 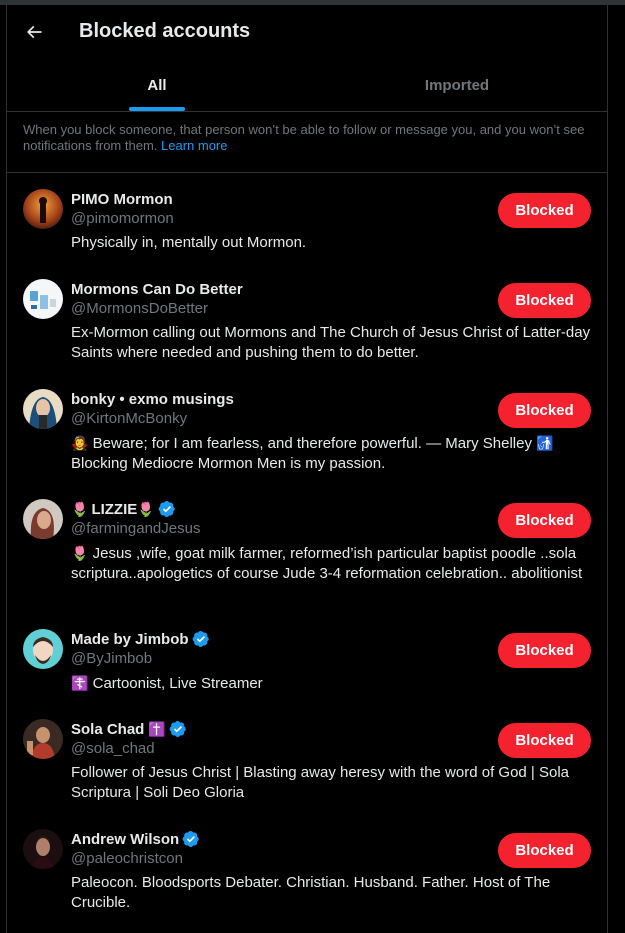 I want to click on back-button, so click(x=34, y=32).